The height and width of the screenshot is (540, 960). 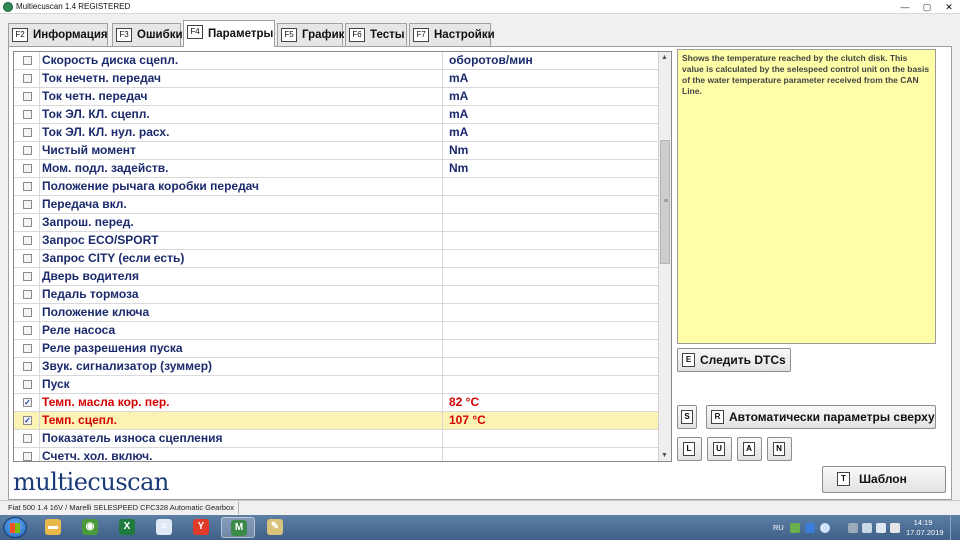 What do you see at coordinates (337, 241) in the screenshot?
I see `parameter-row: Запрос ECO/SPORT` at bounding box center [337, 241].